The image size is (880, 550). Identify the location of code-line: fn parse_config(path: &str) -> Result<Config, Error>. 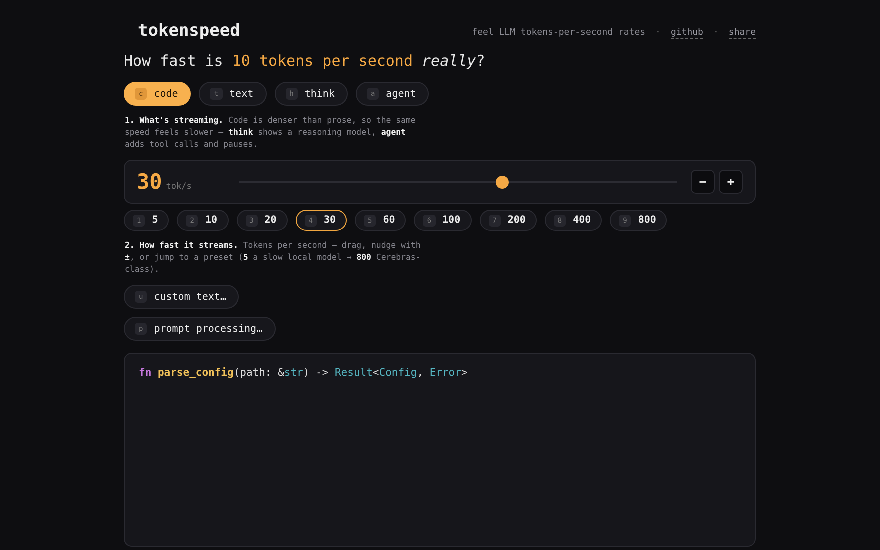
(304, 373).